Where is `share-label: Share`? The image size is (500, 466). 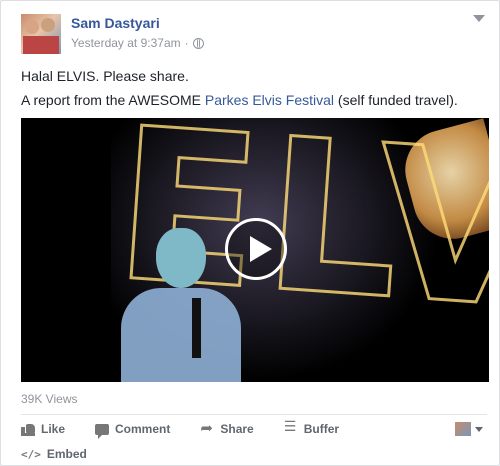
share-label: Share is located at coordinates (237, 429).